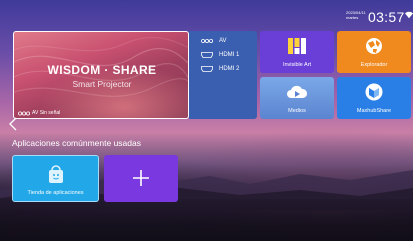  I want to click on invisible-art-icon, so click(297, 46).